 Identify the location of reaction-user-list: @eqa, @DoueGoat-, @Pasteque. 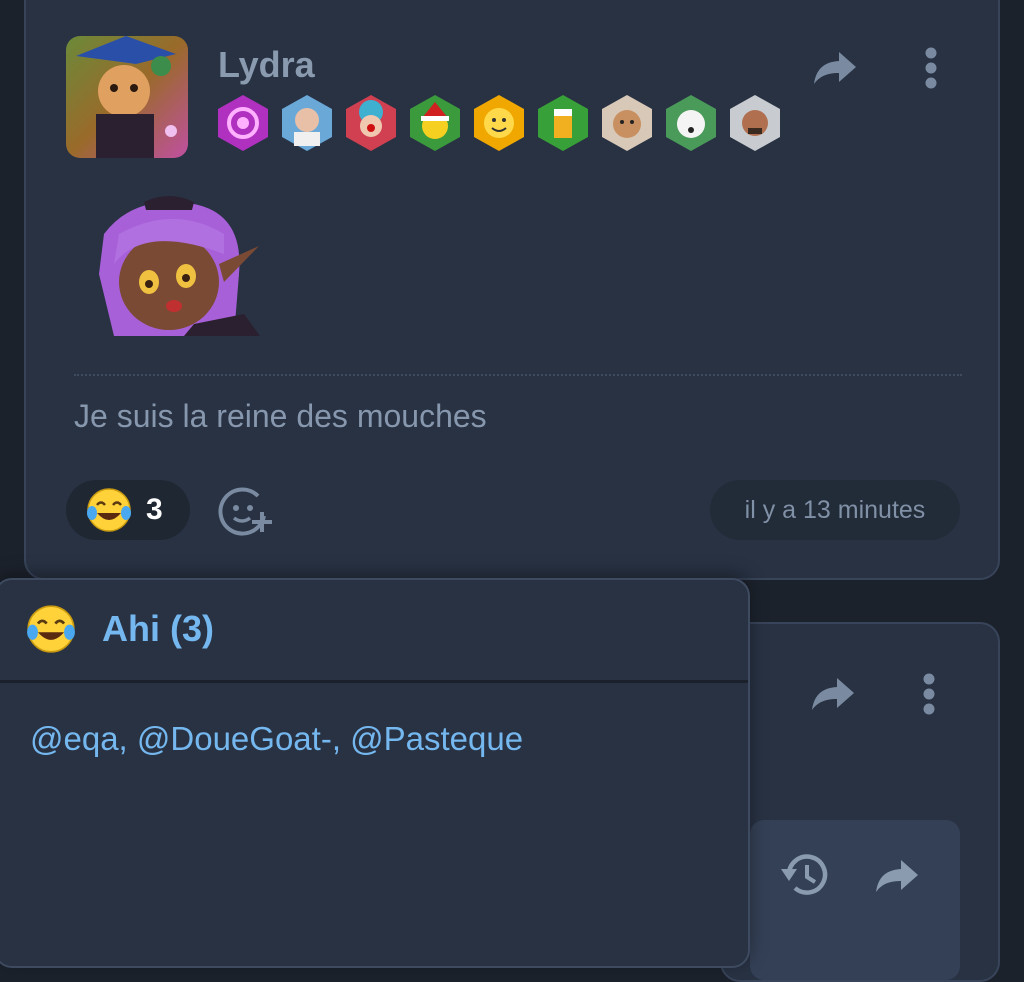
(276, 739).